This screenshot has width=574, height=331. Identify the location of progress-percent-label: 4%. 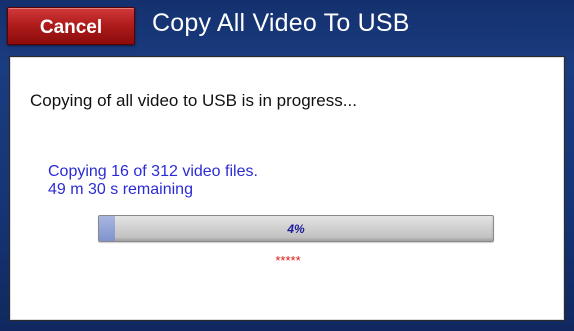
(296, 228).